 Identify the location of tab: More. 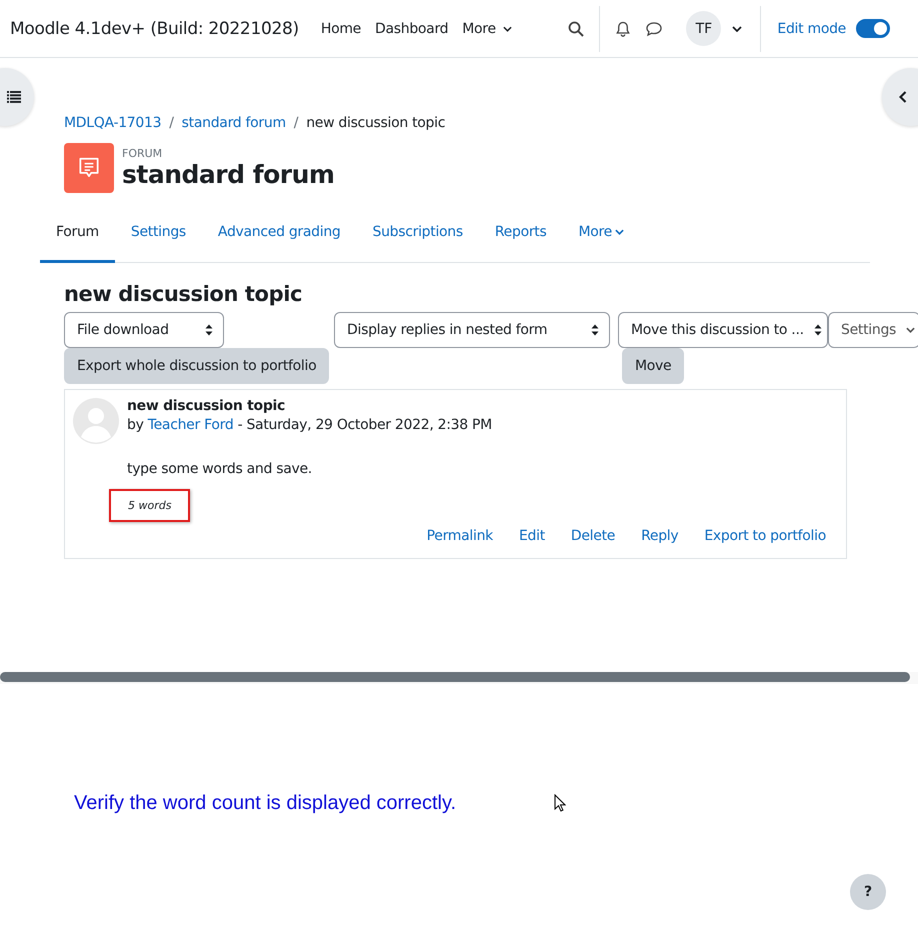
(601, 238).